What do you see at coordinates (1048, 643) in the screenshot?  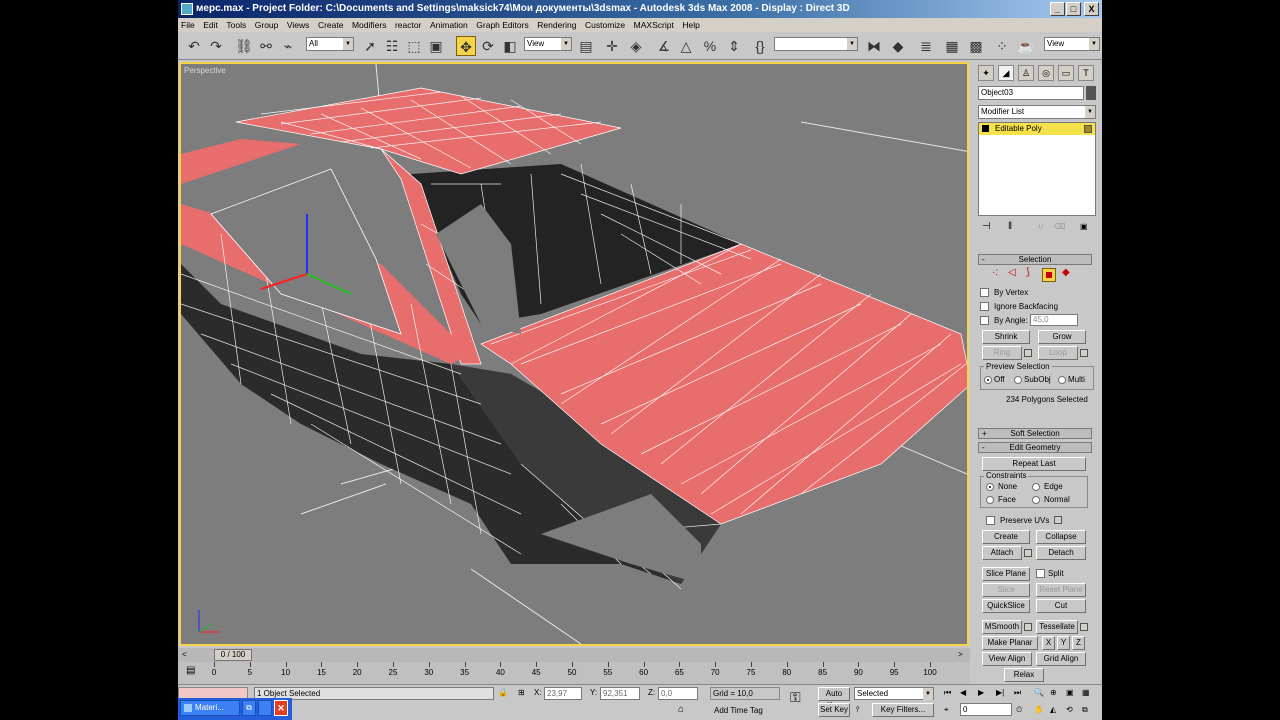 I see `planar-x-button: X` at bounding box center [1048, 643].